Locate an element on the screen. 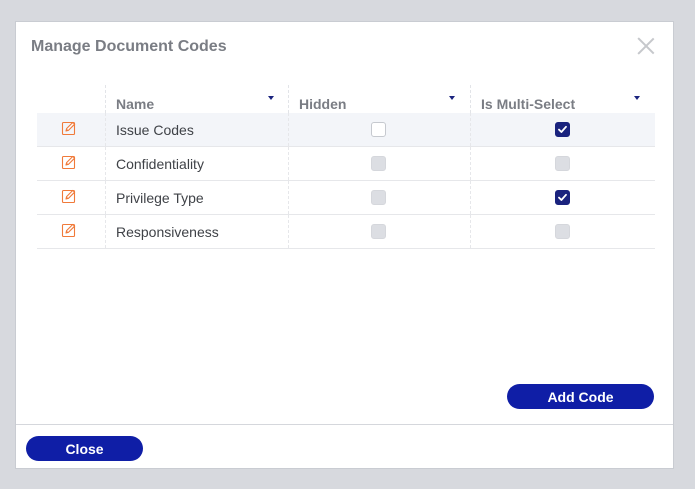  header-multi-select: Is Multi-Select is located at coordinates (562, 99).